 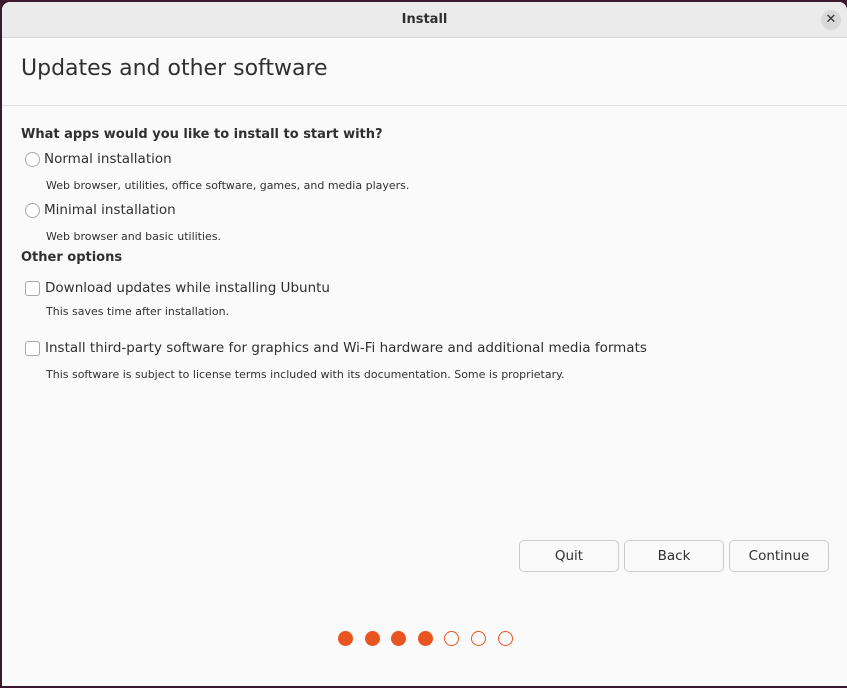 What do you see at coordinates (569, 556) in the screenshot?
I see `quit-button: Quit` at bounding box center [569, 556].